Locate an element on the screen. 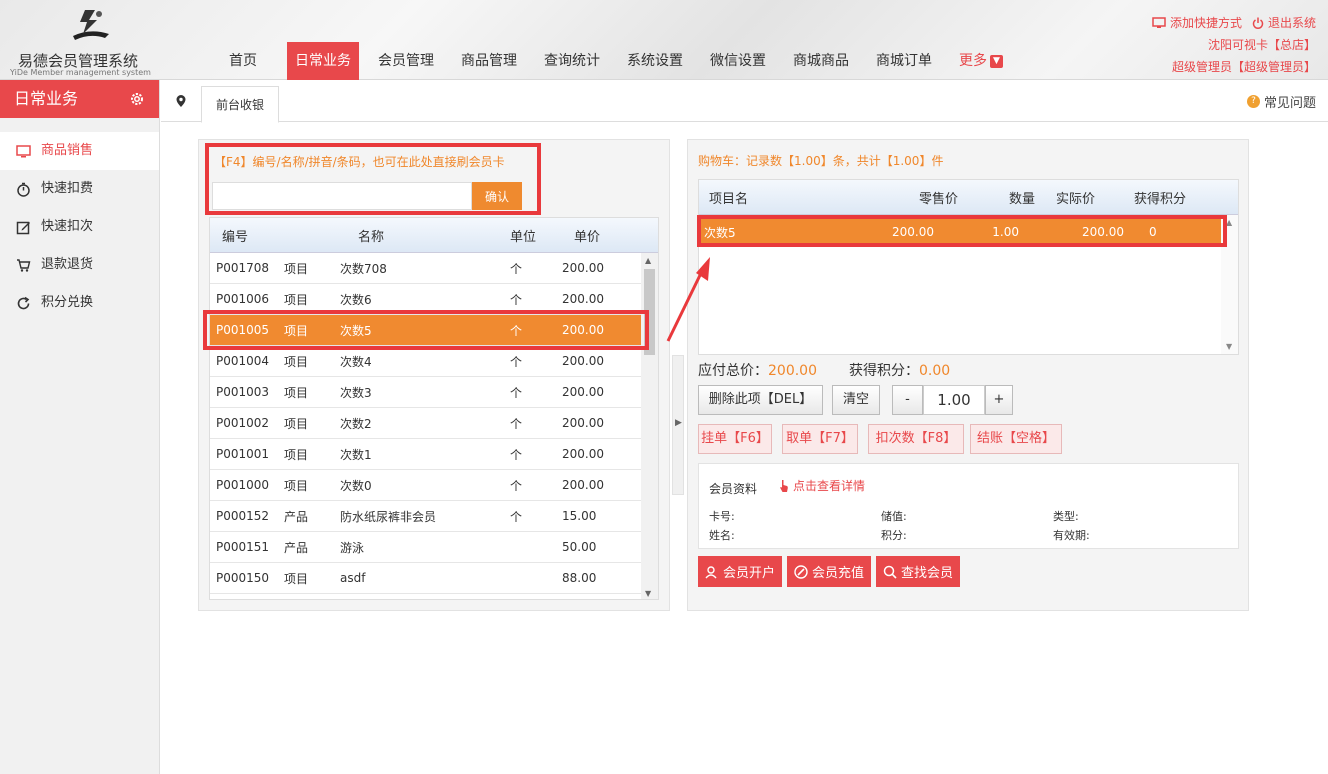  scroll-thumb is located at coordinates (649, 312).